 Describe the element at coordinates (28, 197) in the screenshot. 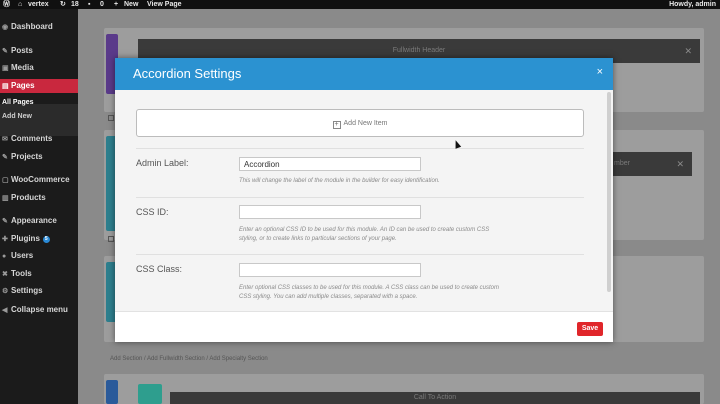

I see `sidebar-item-label: Products` at that location.